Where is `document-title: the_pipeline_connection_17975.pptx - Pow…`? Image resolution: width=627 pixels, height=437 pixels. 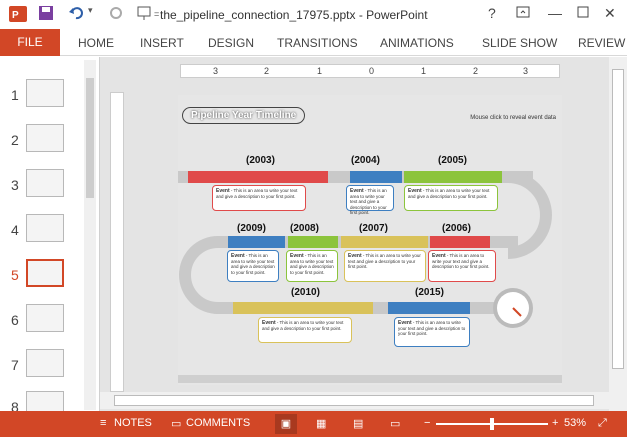
document-title: the_pipeline_connection_17975.pptx - Pow… is located at coordinates (294, 15).